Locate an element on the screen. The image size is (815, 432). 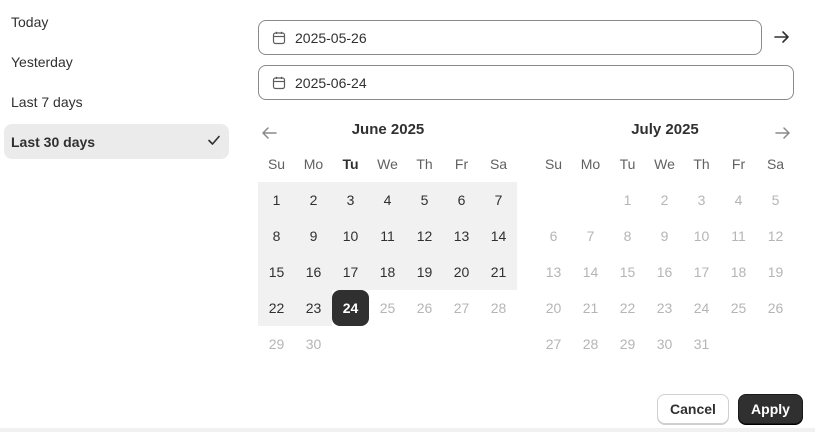
month-title-june: June 2025 is located at coordinates (388, 129).